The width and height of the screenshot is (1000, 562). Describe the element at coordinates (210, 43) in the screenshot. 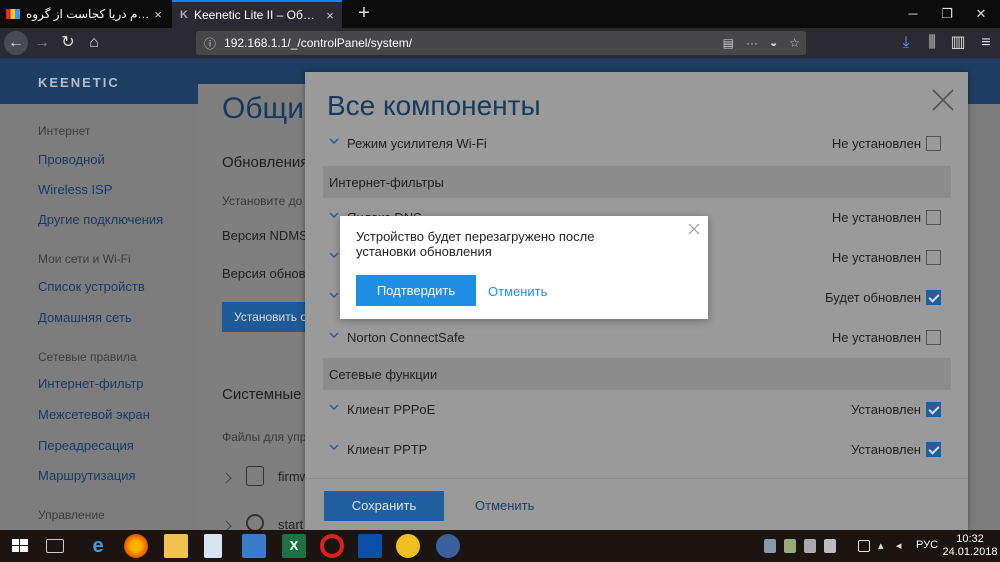

I see `site-info-icon: ⓘ` at that location.